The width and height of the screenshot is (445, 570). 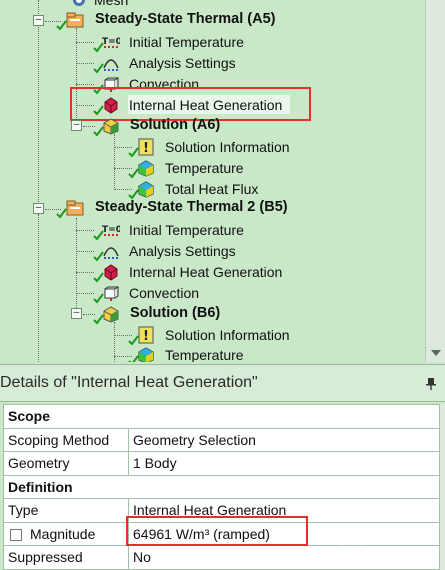 I want to click on section-header-scope: Scope, so click(x=221, y=416).